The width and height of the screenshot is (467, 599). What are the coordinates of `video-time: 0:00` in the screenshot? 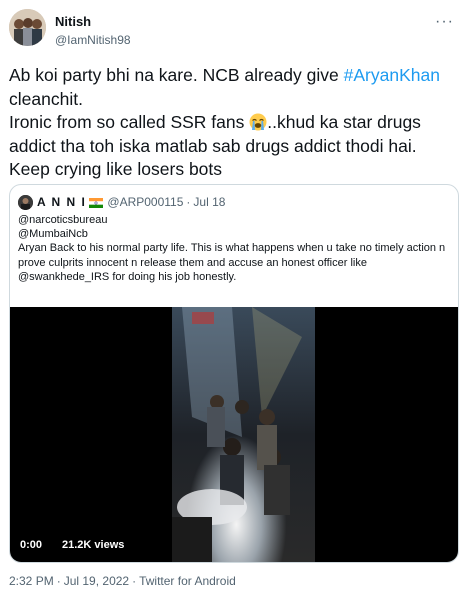 It's located at (31, 545).